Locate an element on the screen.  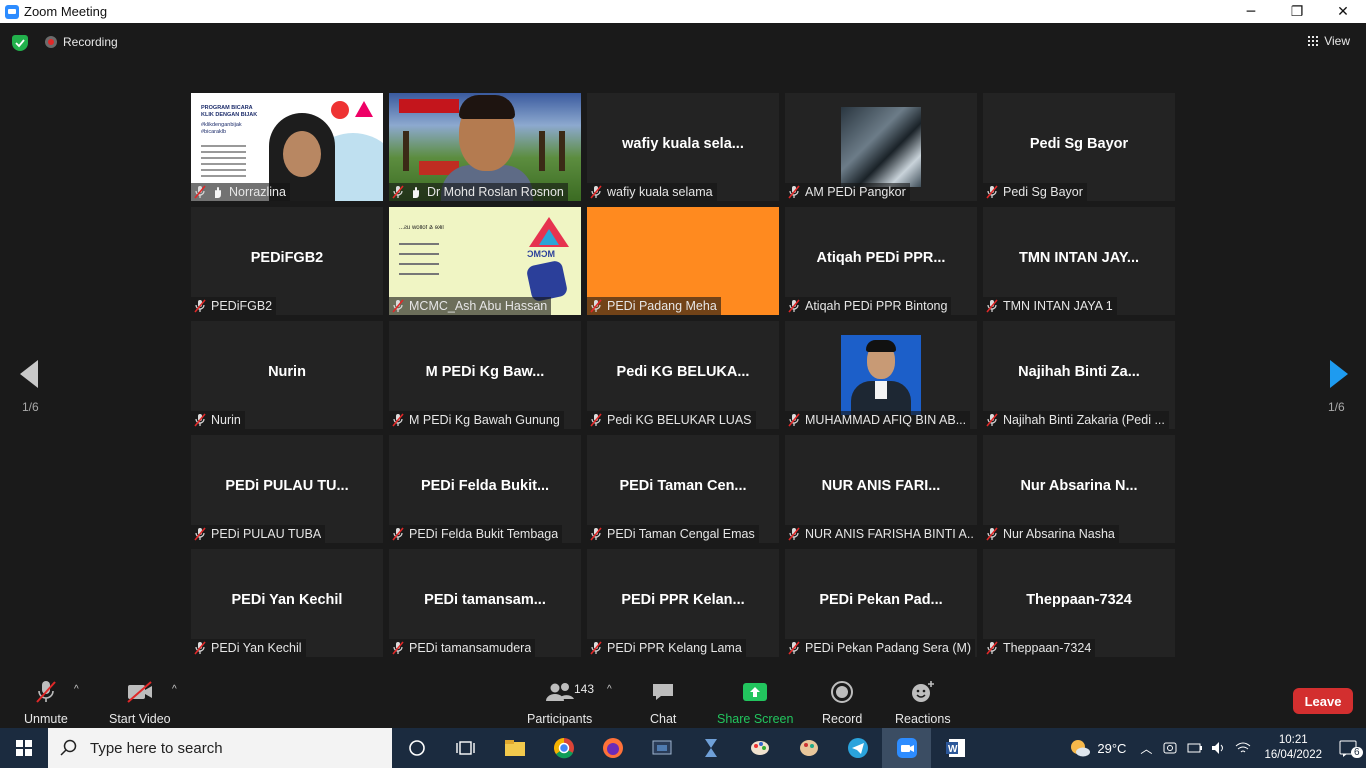
view-label: View is located at coordinates (1337, 41).